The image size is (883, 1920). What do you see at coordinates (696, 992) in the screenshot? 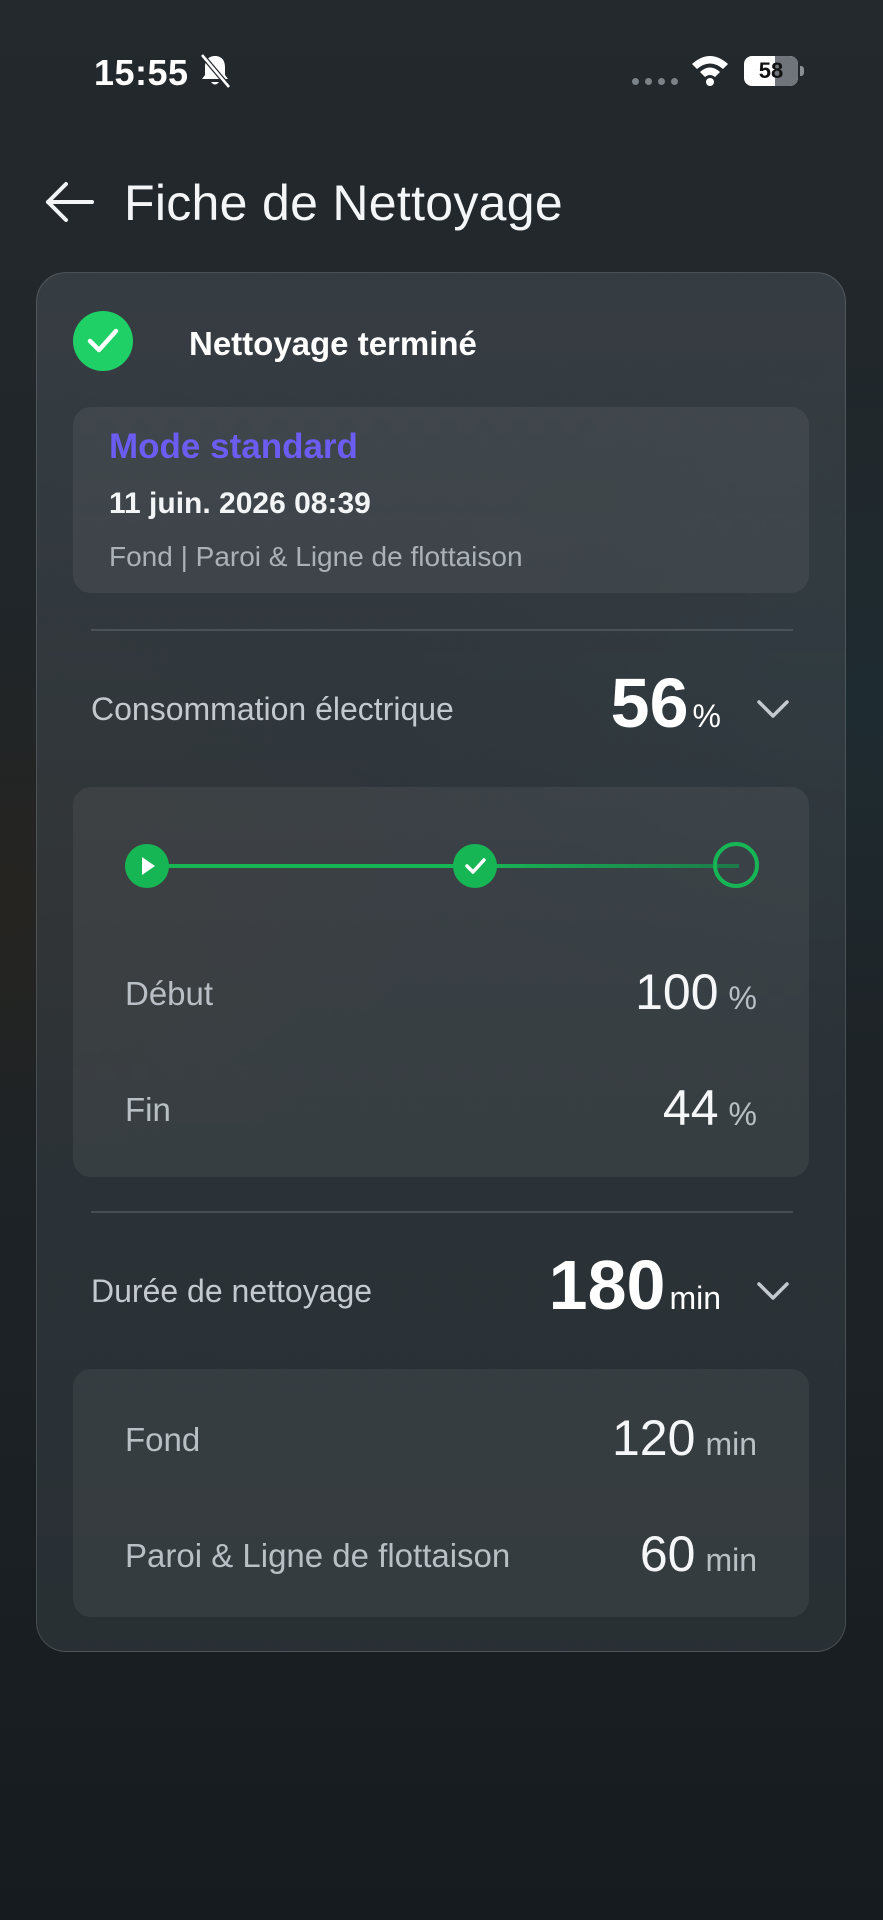
I see `power-start-value: 100%` at bounding box center [696, 992].